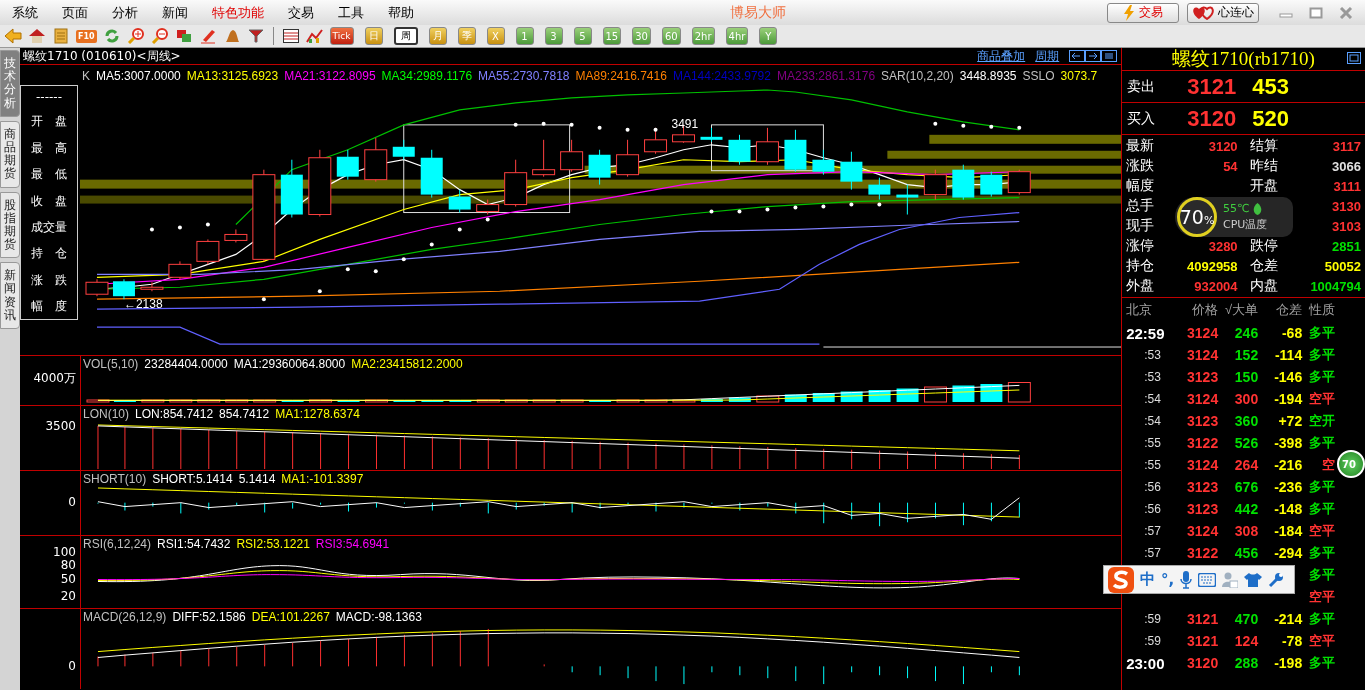  Describe the element at coordinates (401, 12) in the screenshot. I see `menu-item: 帮助` at that location.